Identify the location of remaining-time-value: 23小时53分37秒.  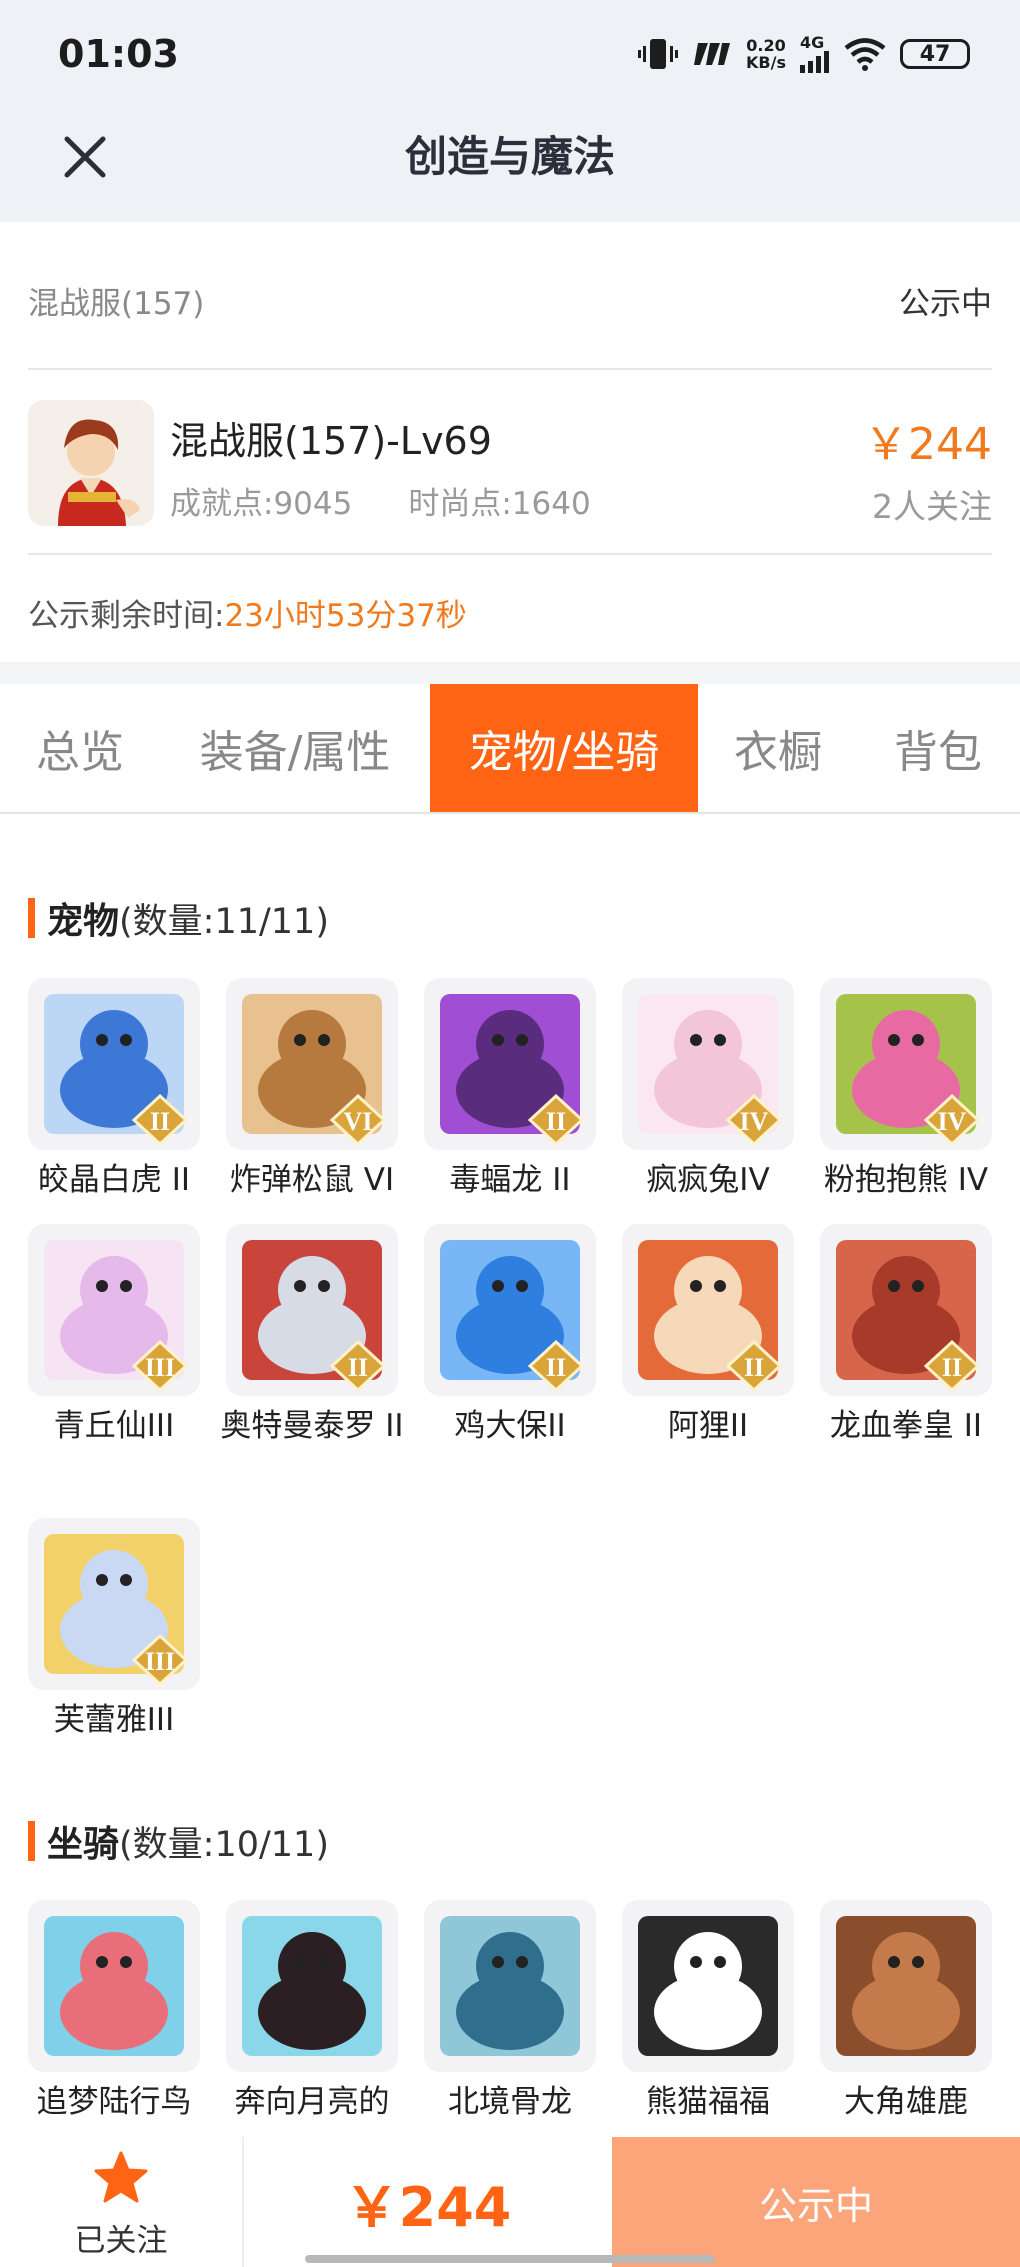
(345, 616).